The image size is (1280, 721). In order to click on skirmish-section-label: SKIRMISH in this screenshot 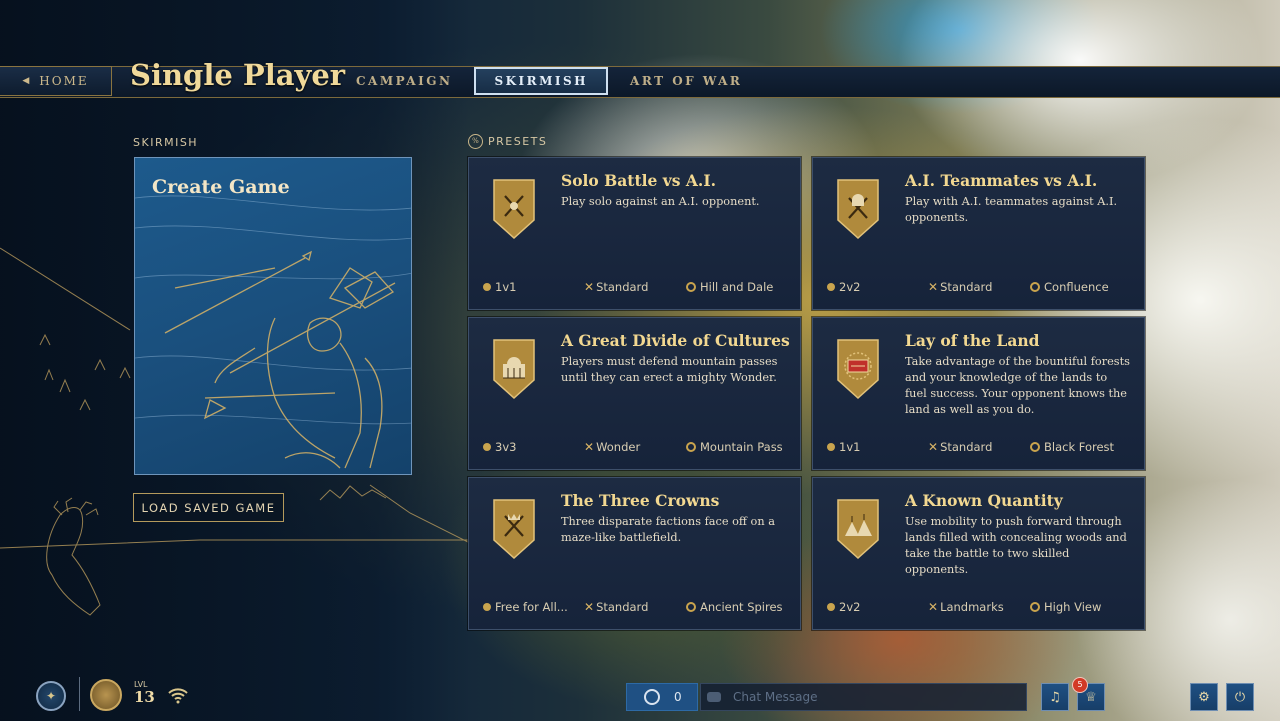, I will do `click(166, 142)`.